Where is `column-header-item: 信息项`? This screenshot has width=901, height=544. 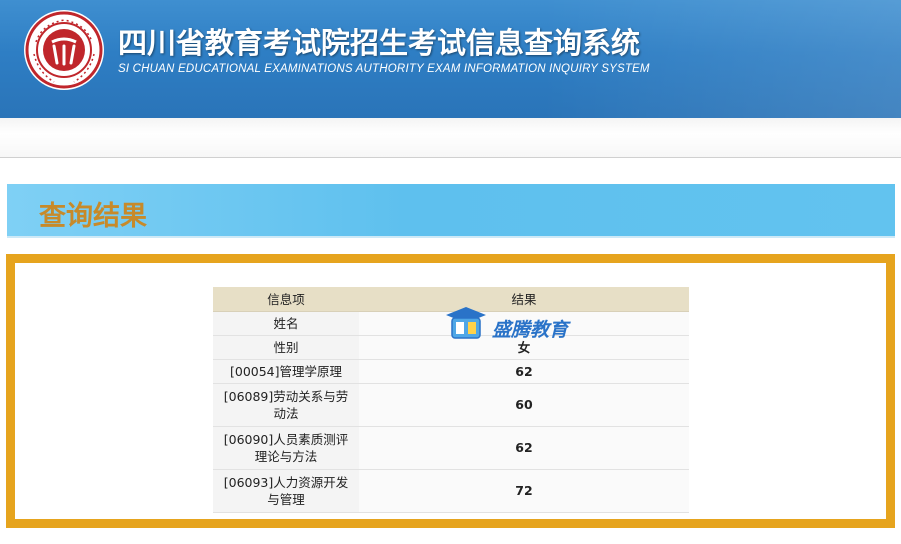 column-header-item: 信息项 is located at coordinates (286, 299).